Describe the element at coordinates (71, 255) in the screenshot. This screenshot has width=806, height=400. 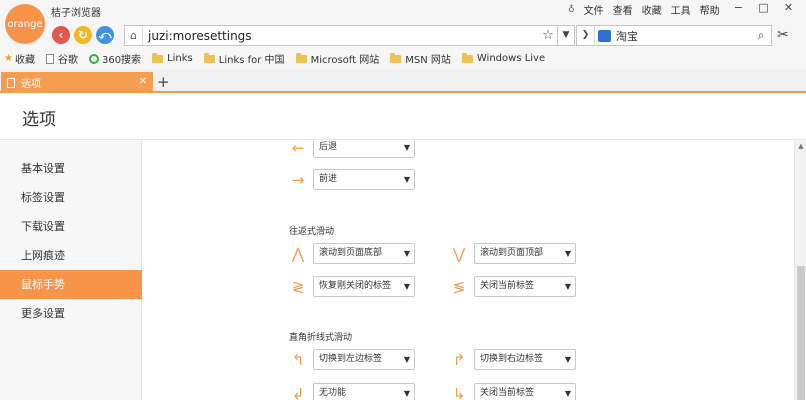
I see `sidebar-item-history: 上网痕迹` at that location.